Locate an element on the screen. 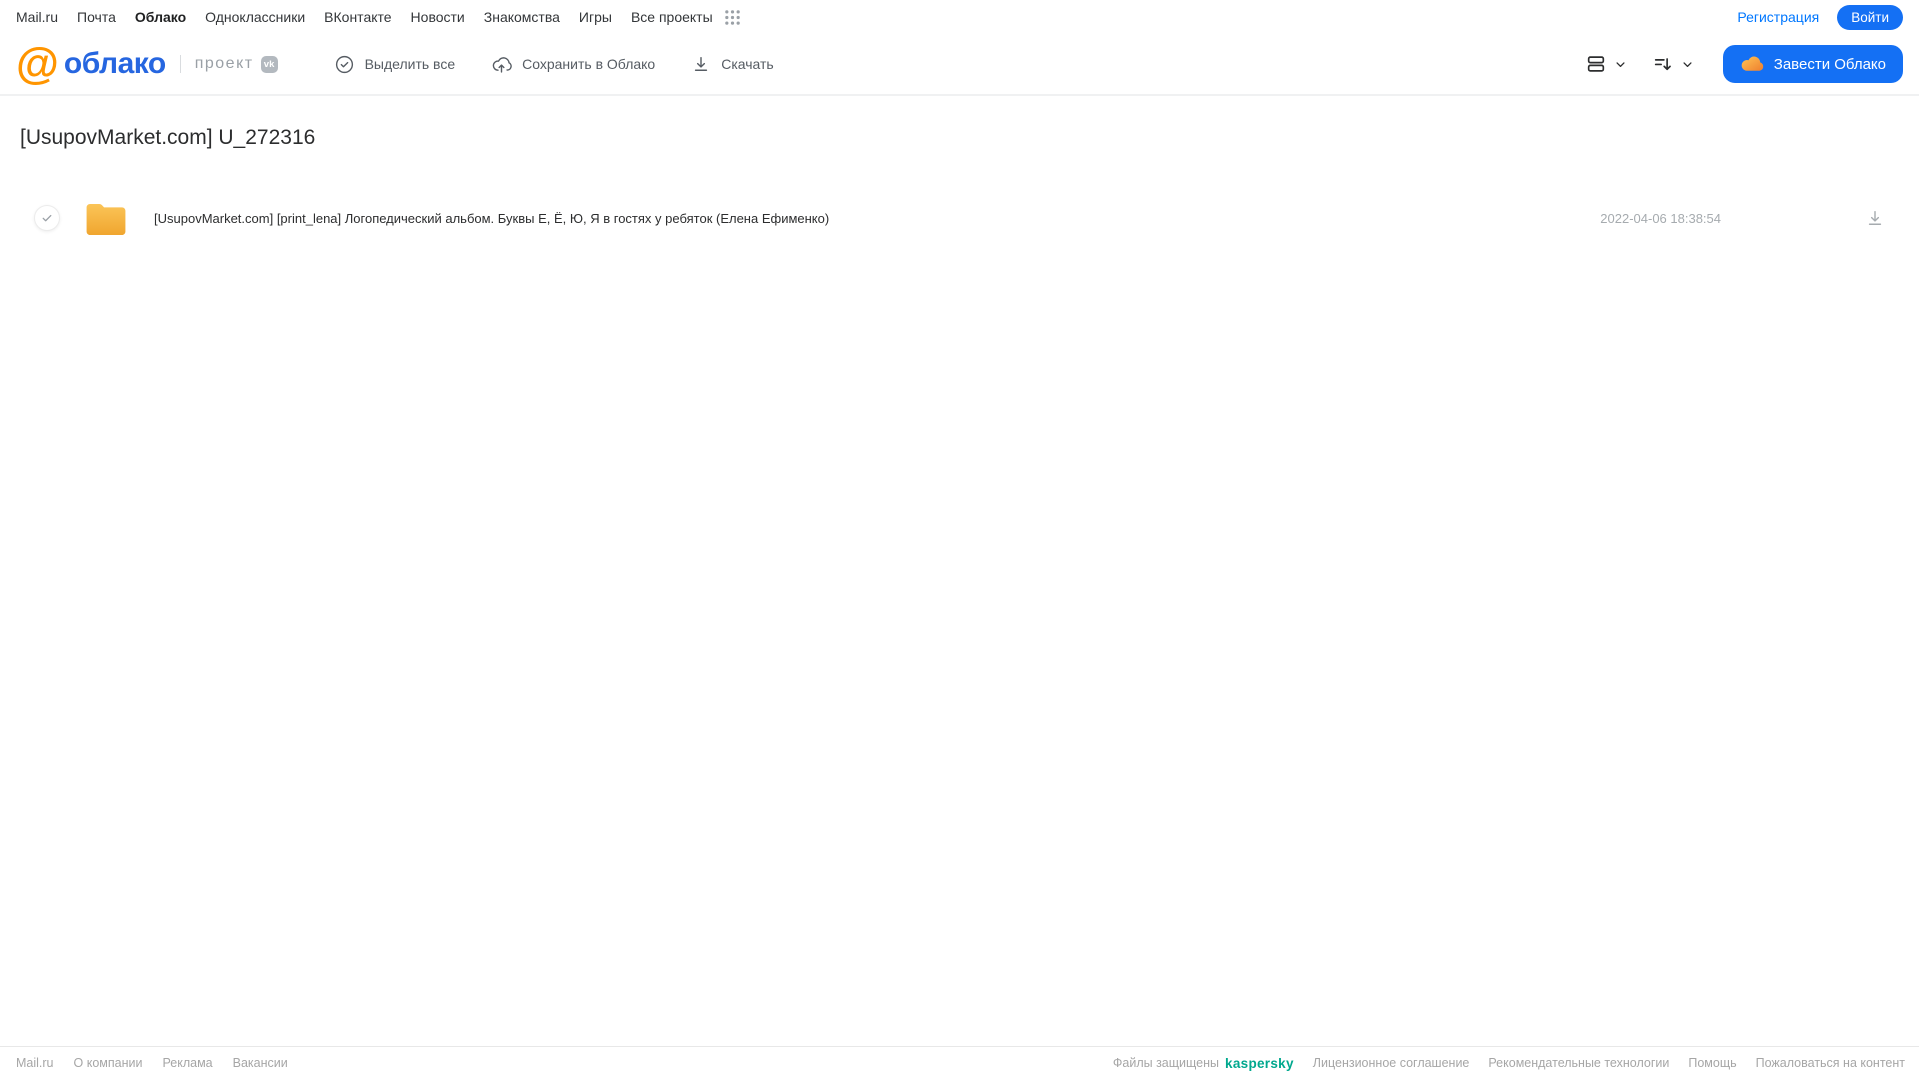 The height and width of the screenshot is (1079, 1919). topbar-link-znakomstva: Знакомства is located at coordinates (522, 17).